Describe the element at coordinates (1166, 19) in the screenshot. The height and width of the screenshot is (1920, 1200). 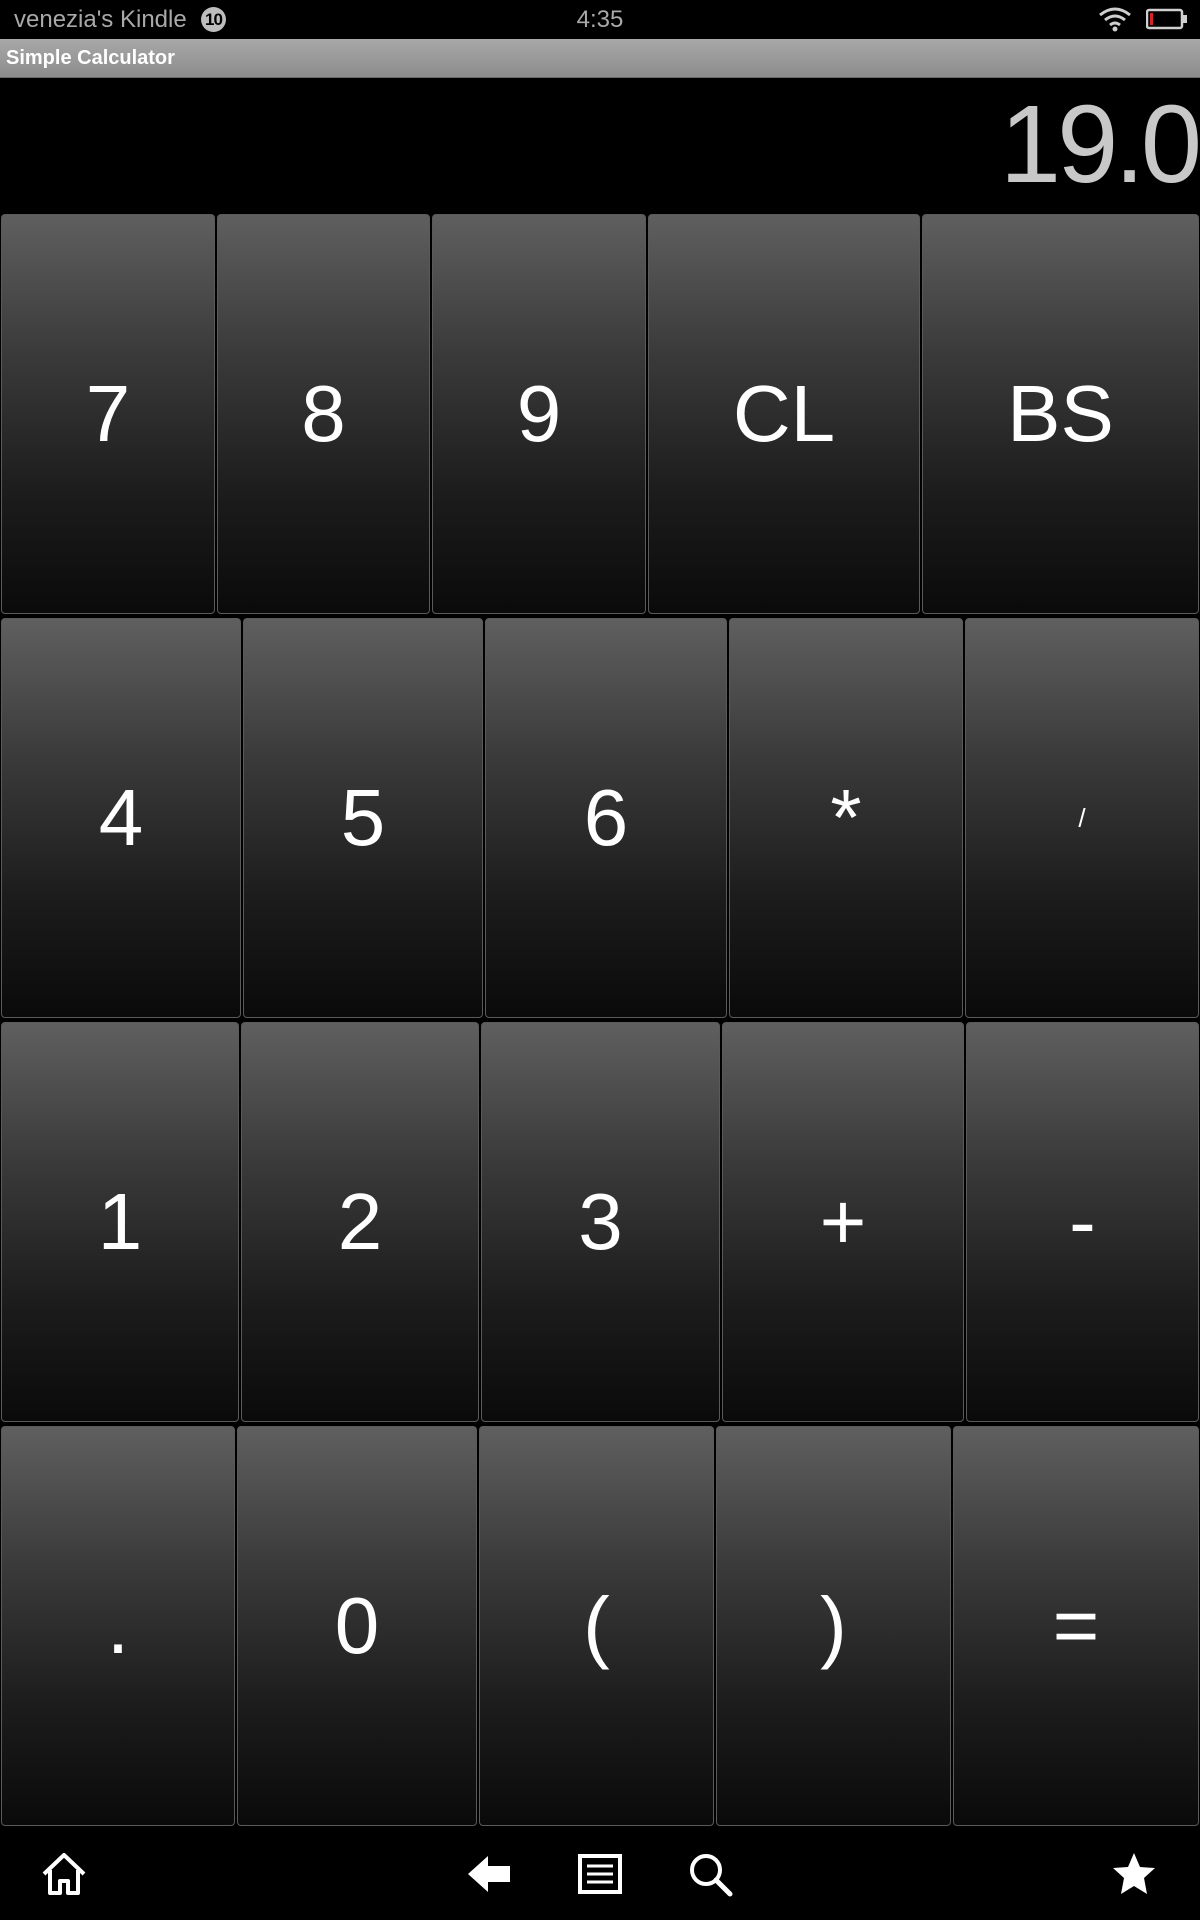
I see `battery-icon` at that location.